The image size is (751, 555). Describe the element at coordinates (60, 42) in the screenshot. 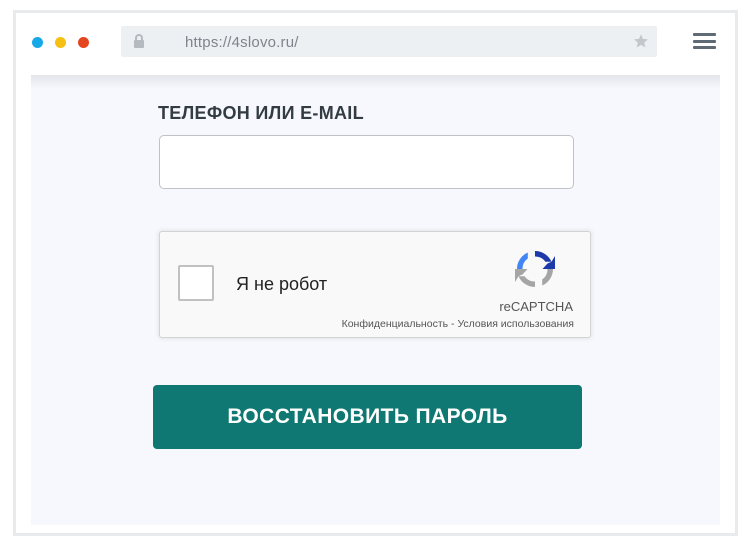

I see `window-dot-yellow` at that location.